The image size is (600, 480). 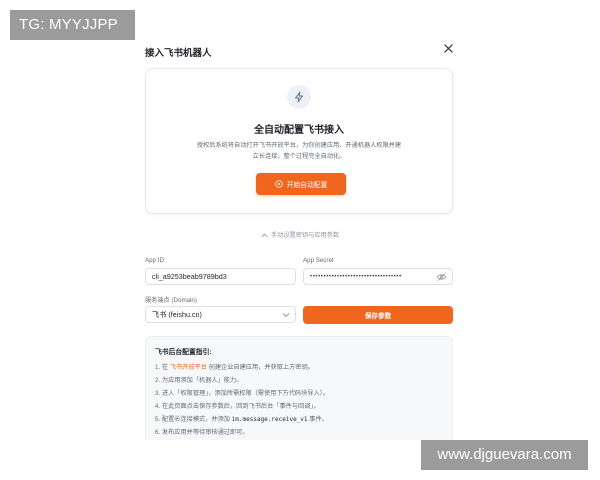 What do you see at coordinates (286, 315) in the screenshot?
I see `chevron-down-icon` at bounding box center [286, 315].